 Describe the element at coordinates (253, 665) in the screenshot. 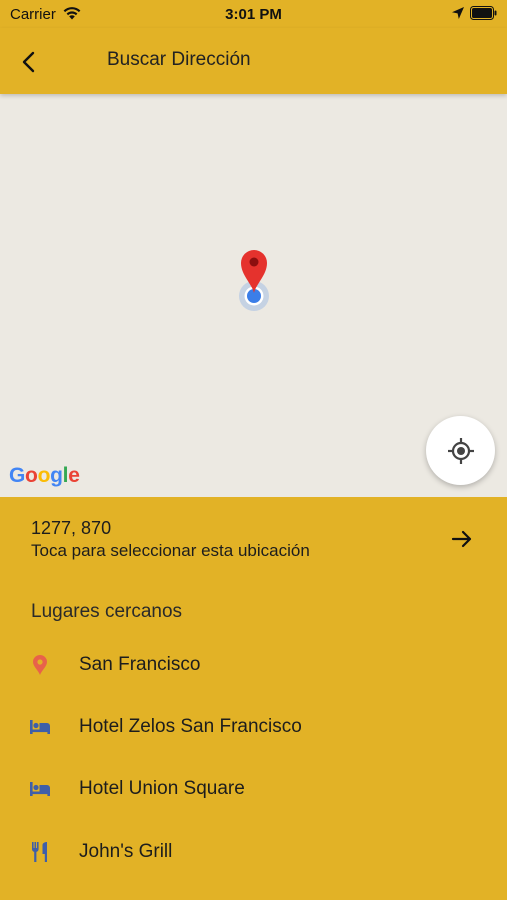

I see `list-item-san-francisco: San Francisco` at that location.